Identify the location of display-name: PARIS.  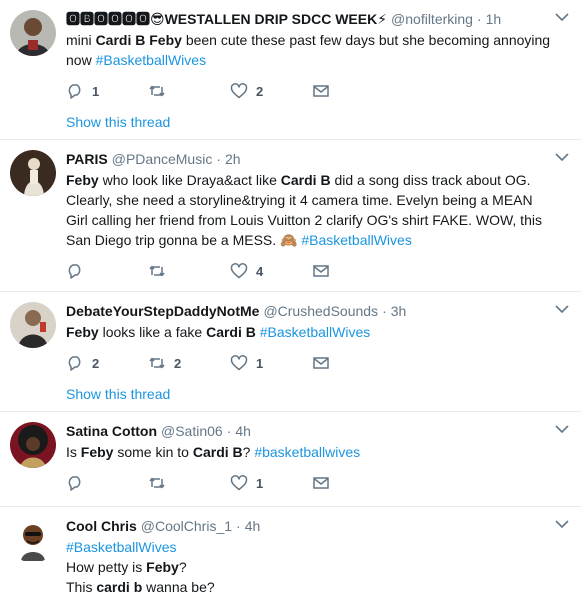
(87, 159).